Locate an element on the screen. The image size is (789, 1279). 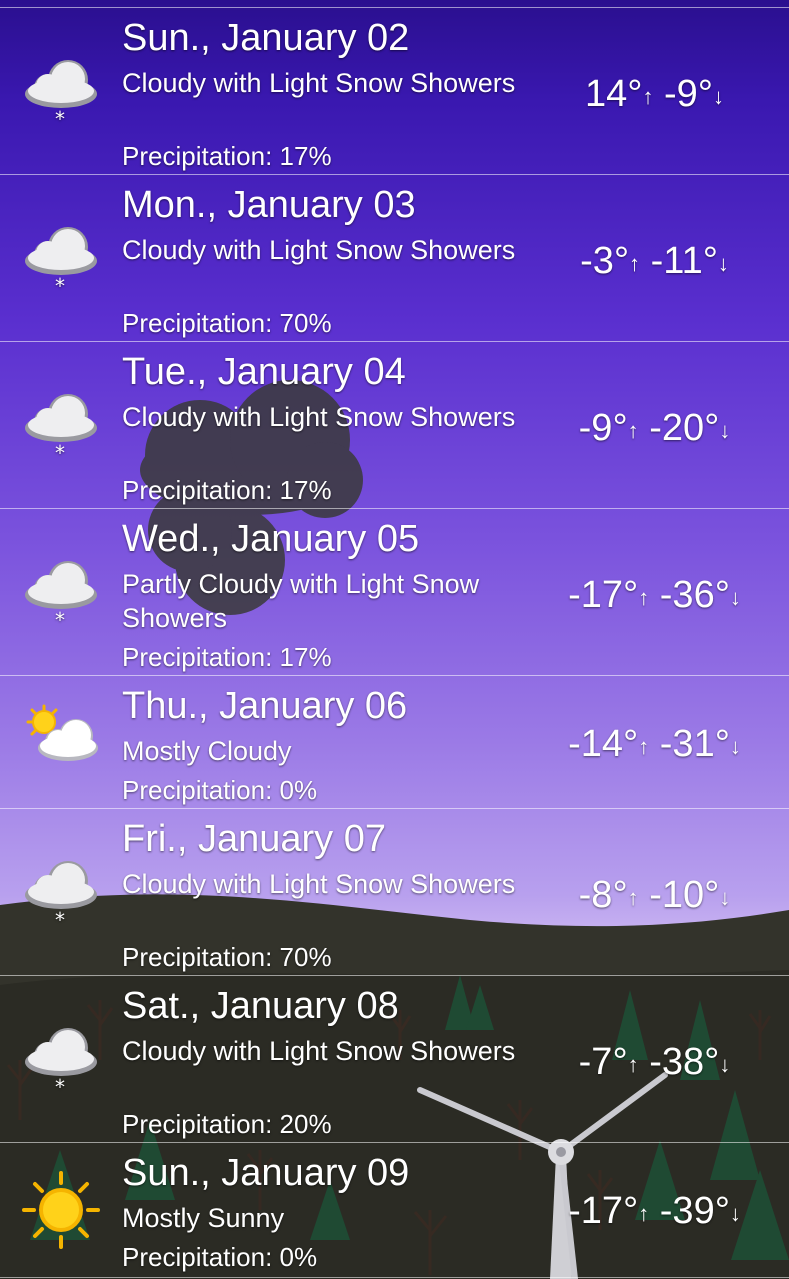
forecast-date: Sat., January 08 is located at coordinates (260, 1006).